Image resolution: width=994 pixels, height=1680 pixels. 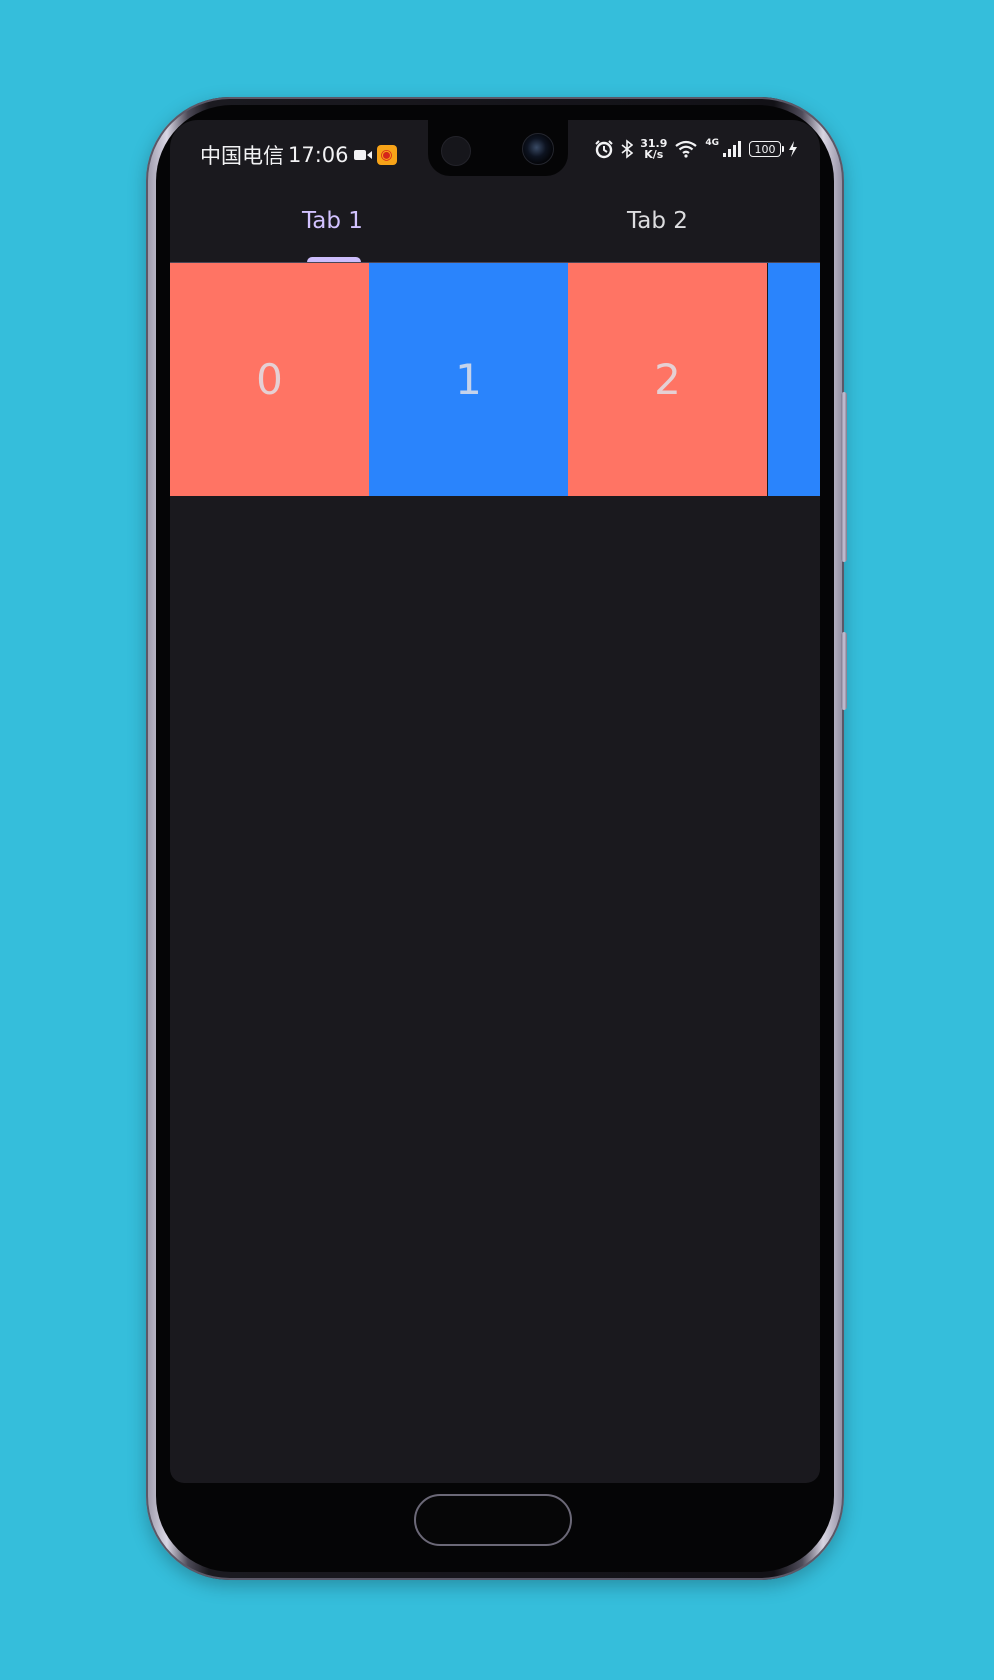 I want to click on bluetooth-icon, so click(x=627, y=149).